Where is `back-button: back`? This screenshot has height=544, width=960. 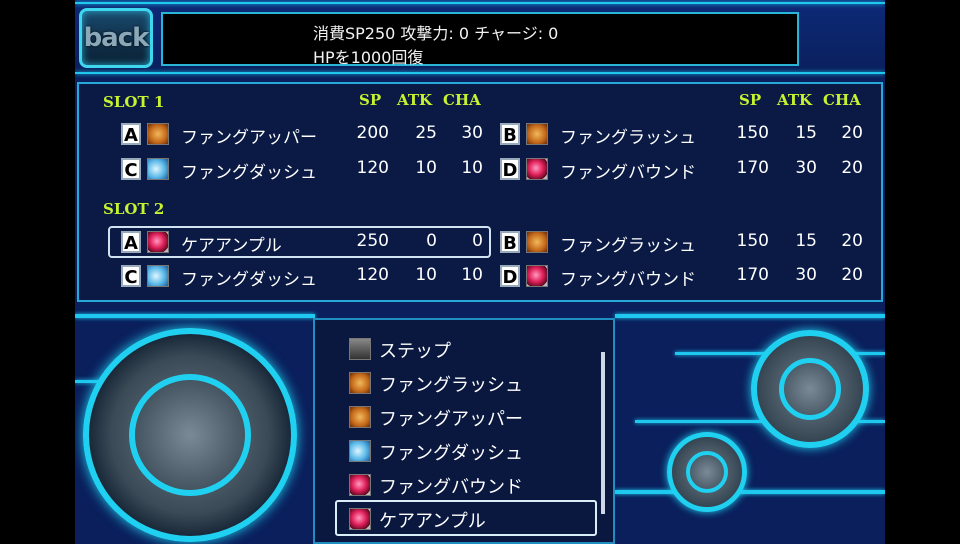 back-button: back is located at coordinates (116, 38).